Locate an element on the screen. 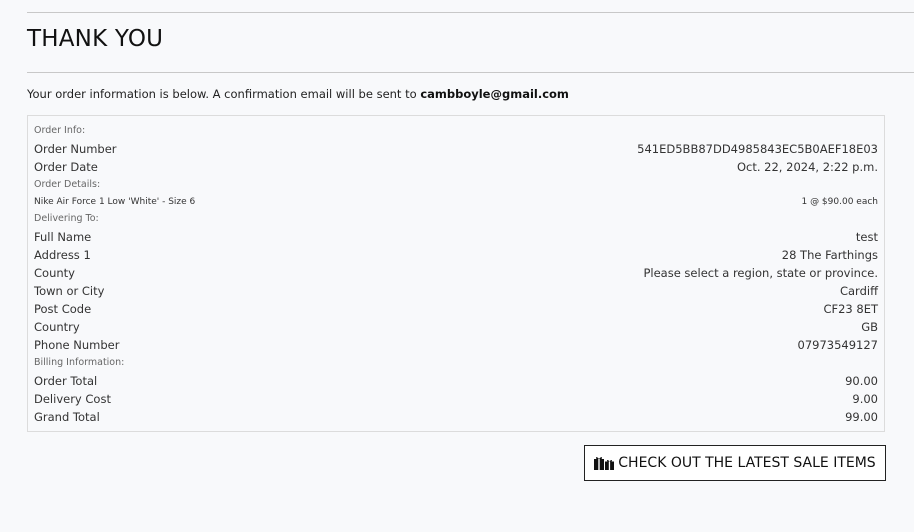 The image size is (914, 532). order-date-label: Order Date is located at coordinates (66, 167).